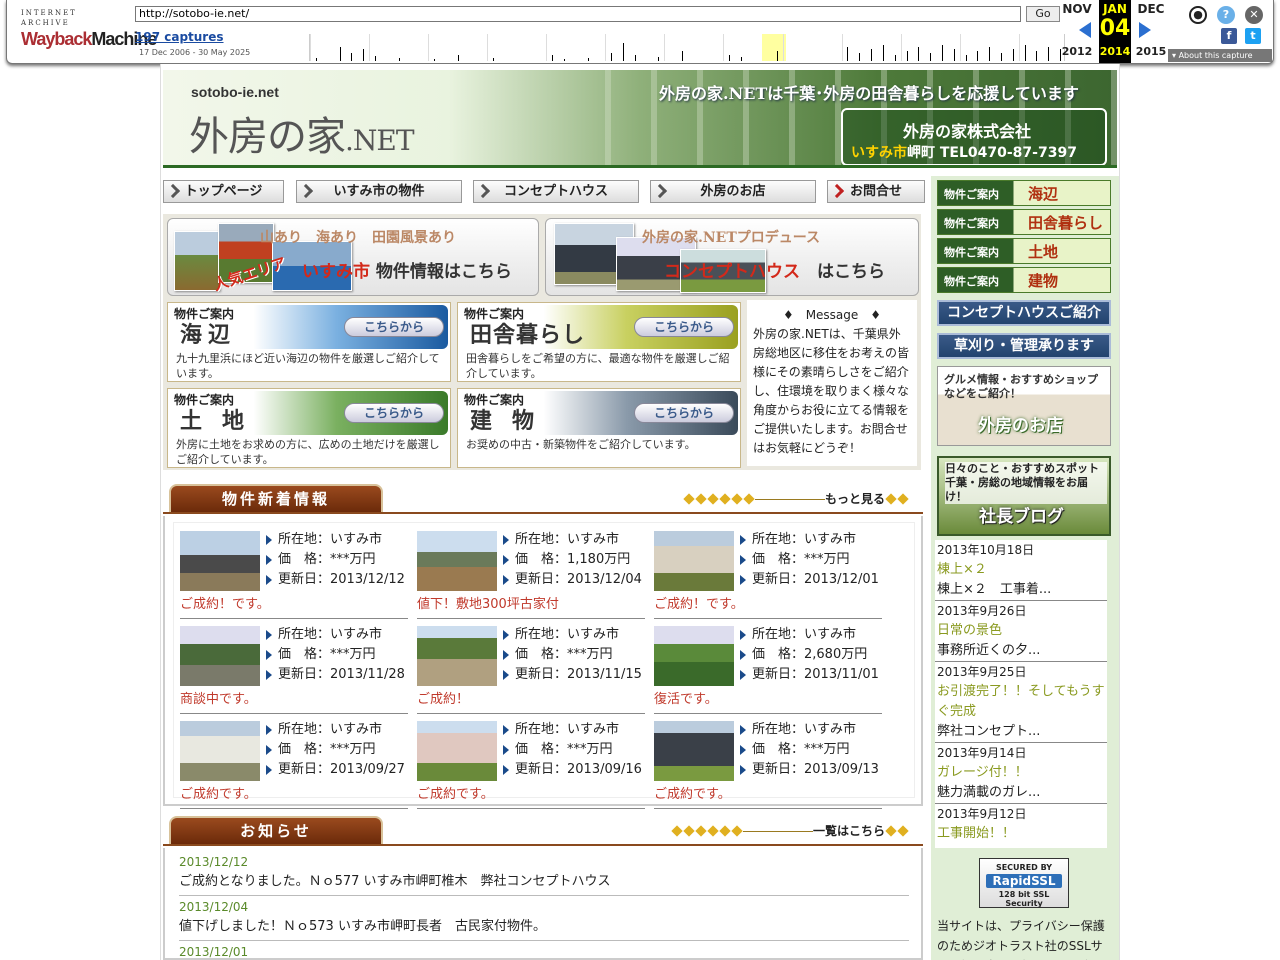 The image size is (1280, 960). What do you see at coordinates (353, 257) in the screenshot?
I see `isumi-banner: 山あり 海あり 田園風景あり 人気エリア いすみ市 物件情報はこちら` at bounding box center [353, 257].